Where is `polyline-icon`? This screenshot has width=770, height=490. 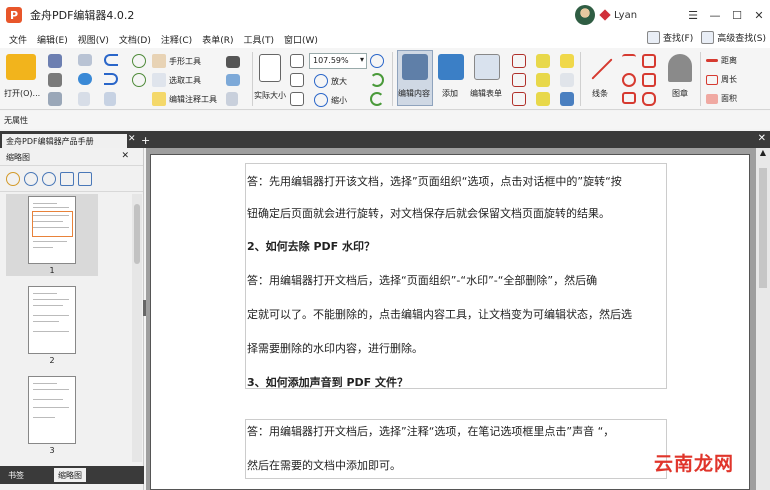
polyline-icon is located at coordinates (649, 80).